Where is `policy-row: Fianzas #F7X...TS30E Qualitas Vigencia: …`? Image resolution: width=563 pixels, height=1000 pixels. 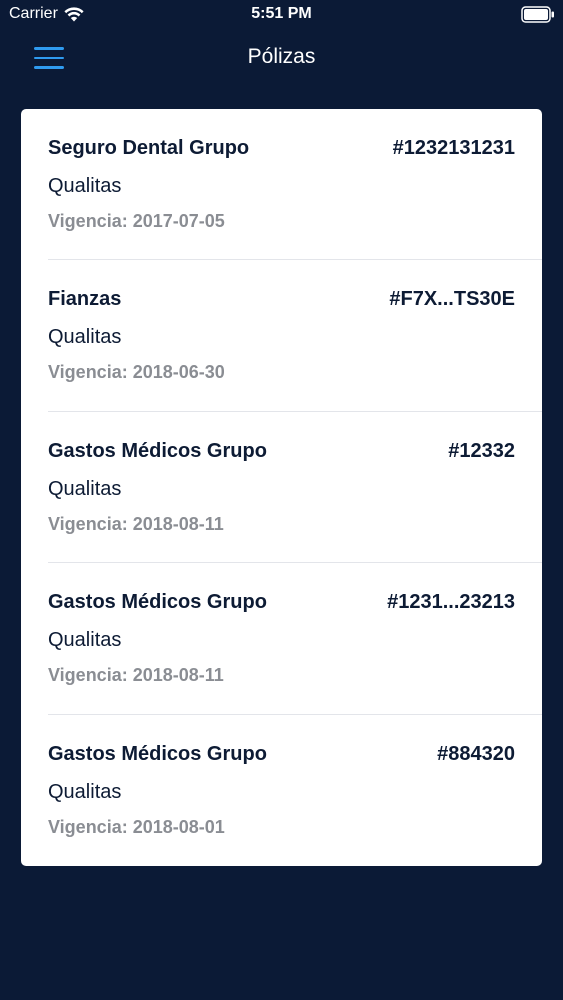
policy-row: Fianzas #F7X...TS30E Qualitas Vigencia: … is located at coordinates (281, 336).